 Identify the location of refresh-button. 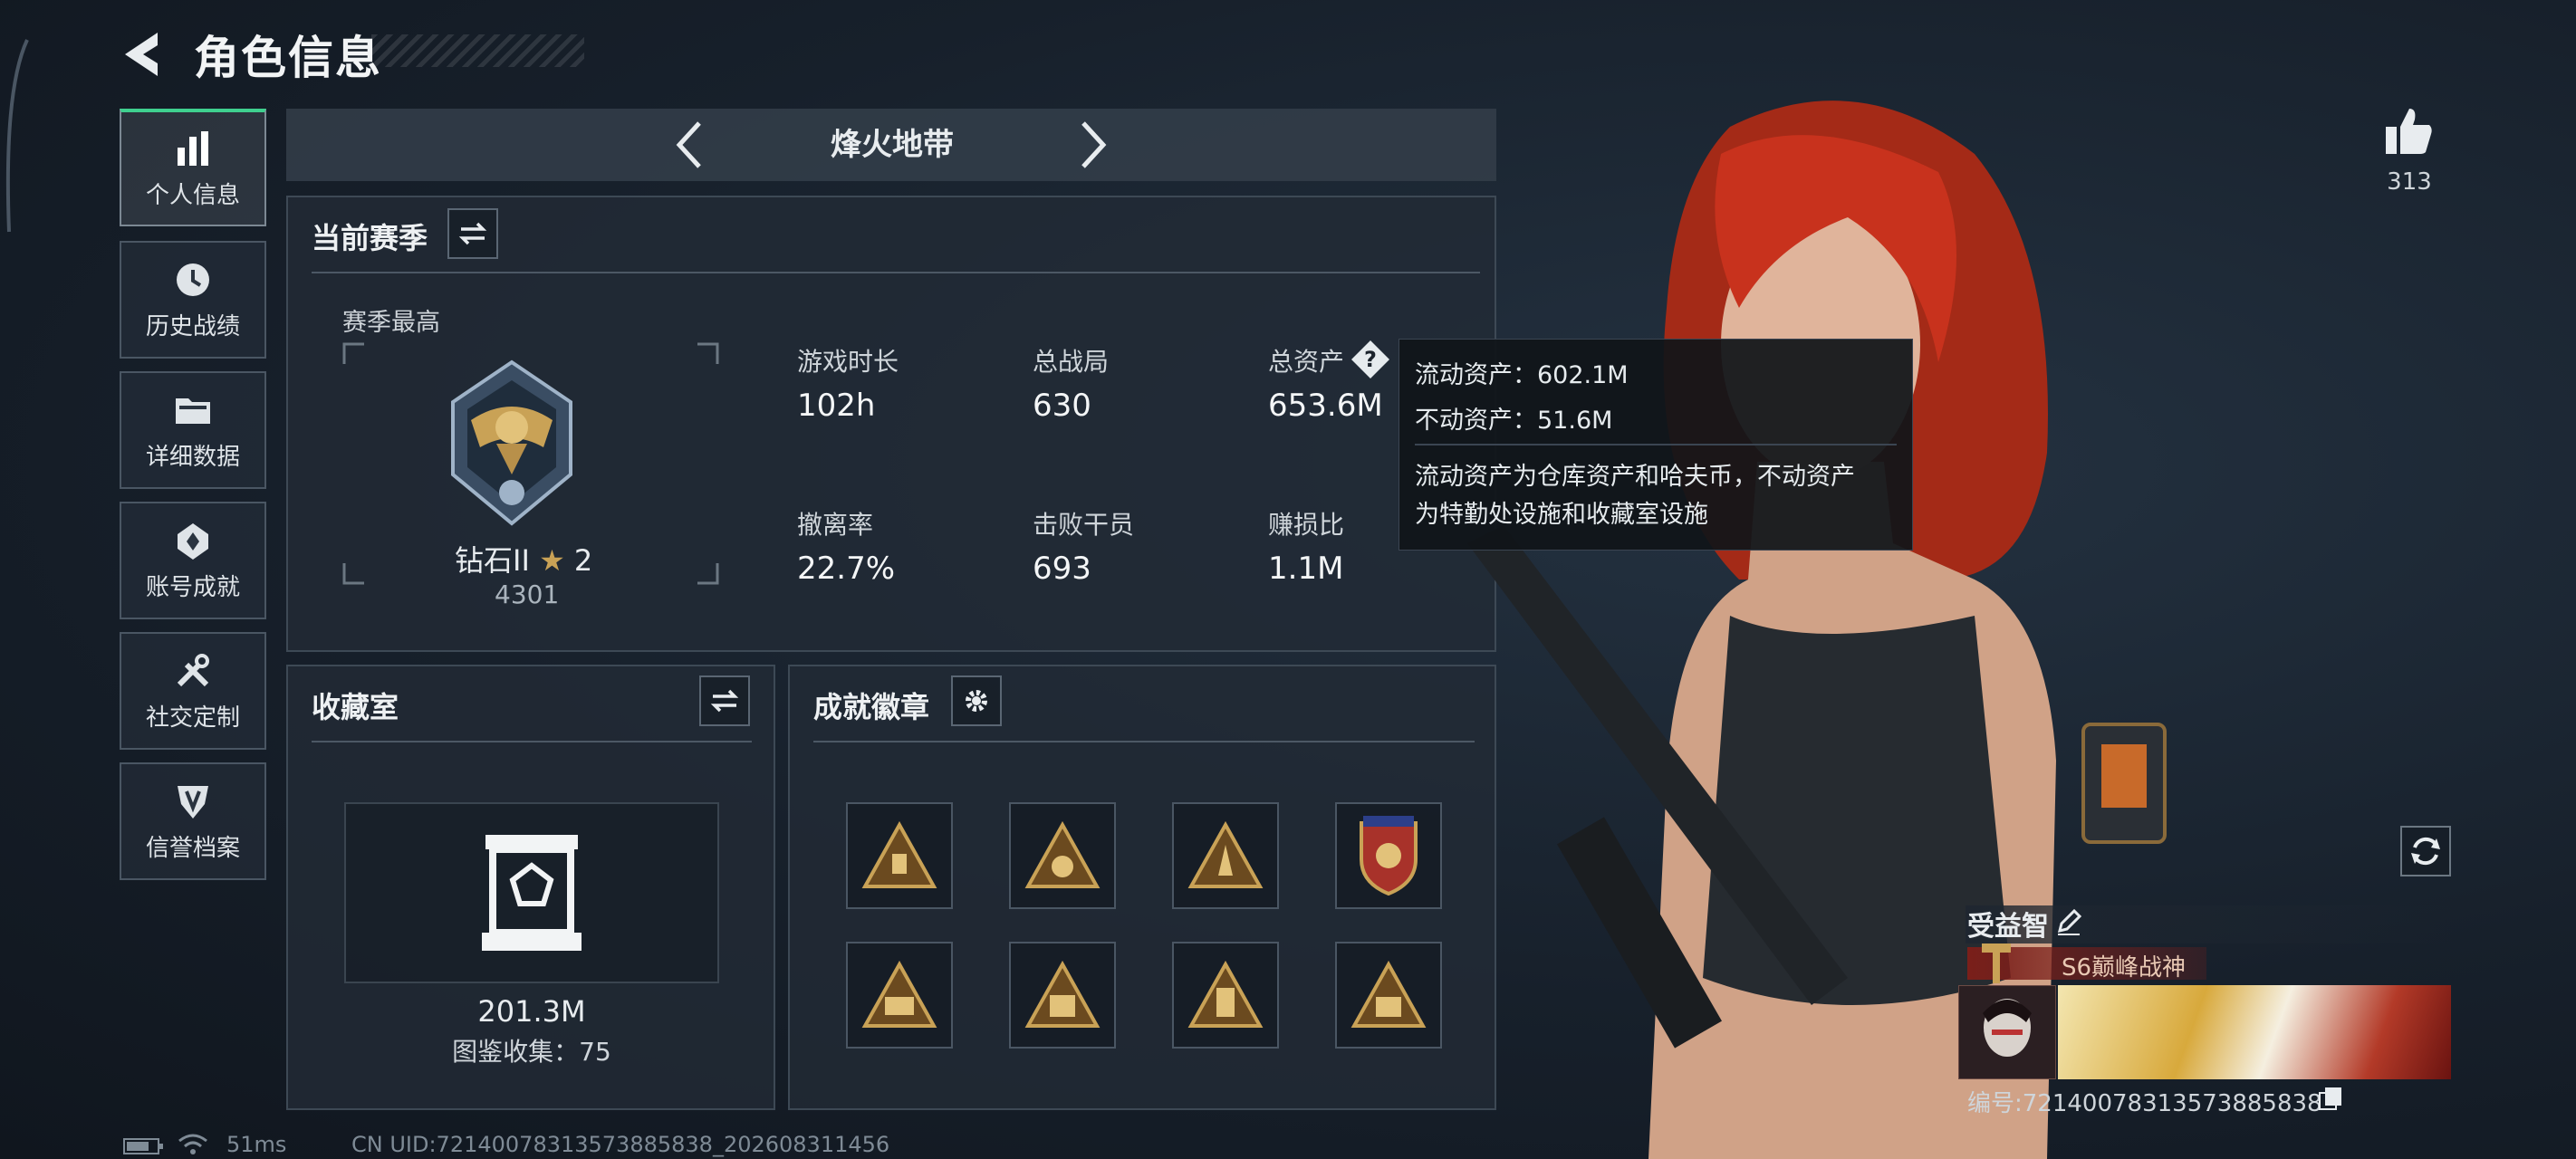
(2425, 851).